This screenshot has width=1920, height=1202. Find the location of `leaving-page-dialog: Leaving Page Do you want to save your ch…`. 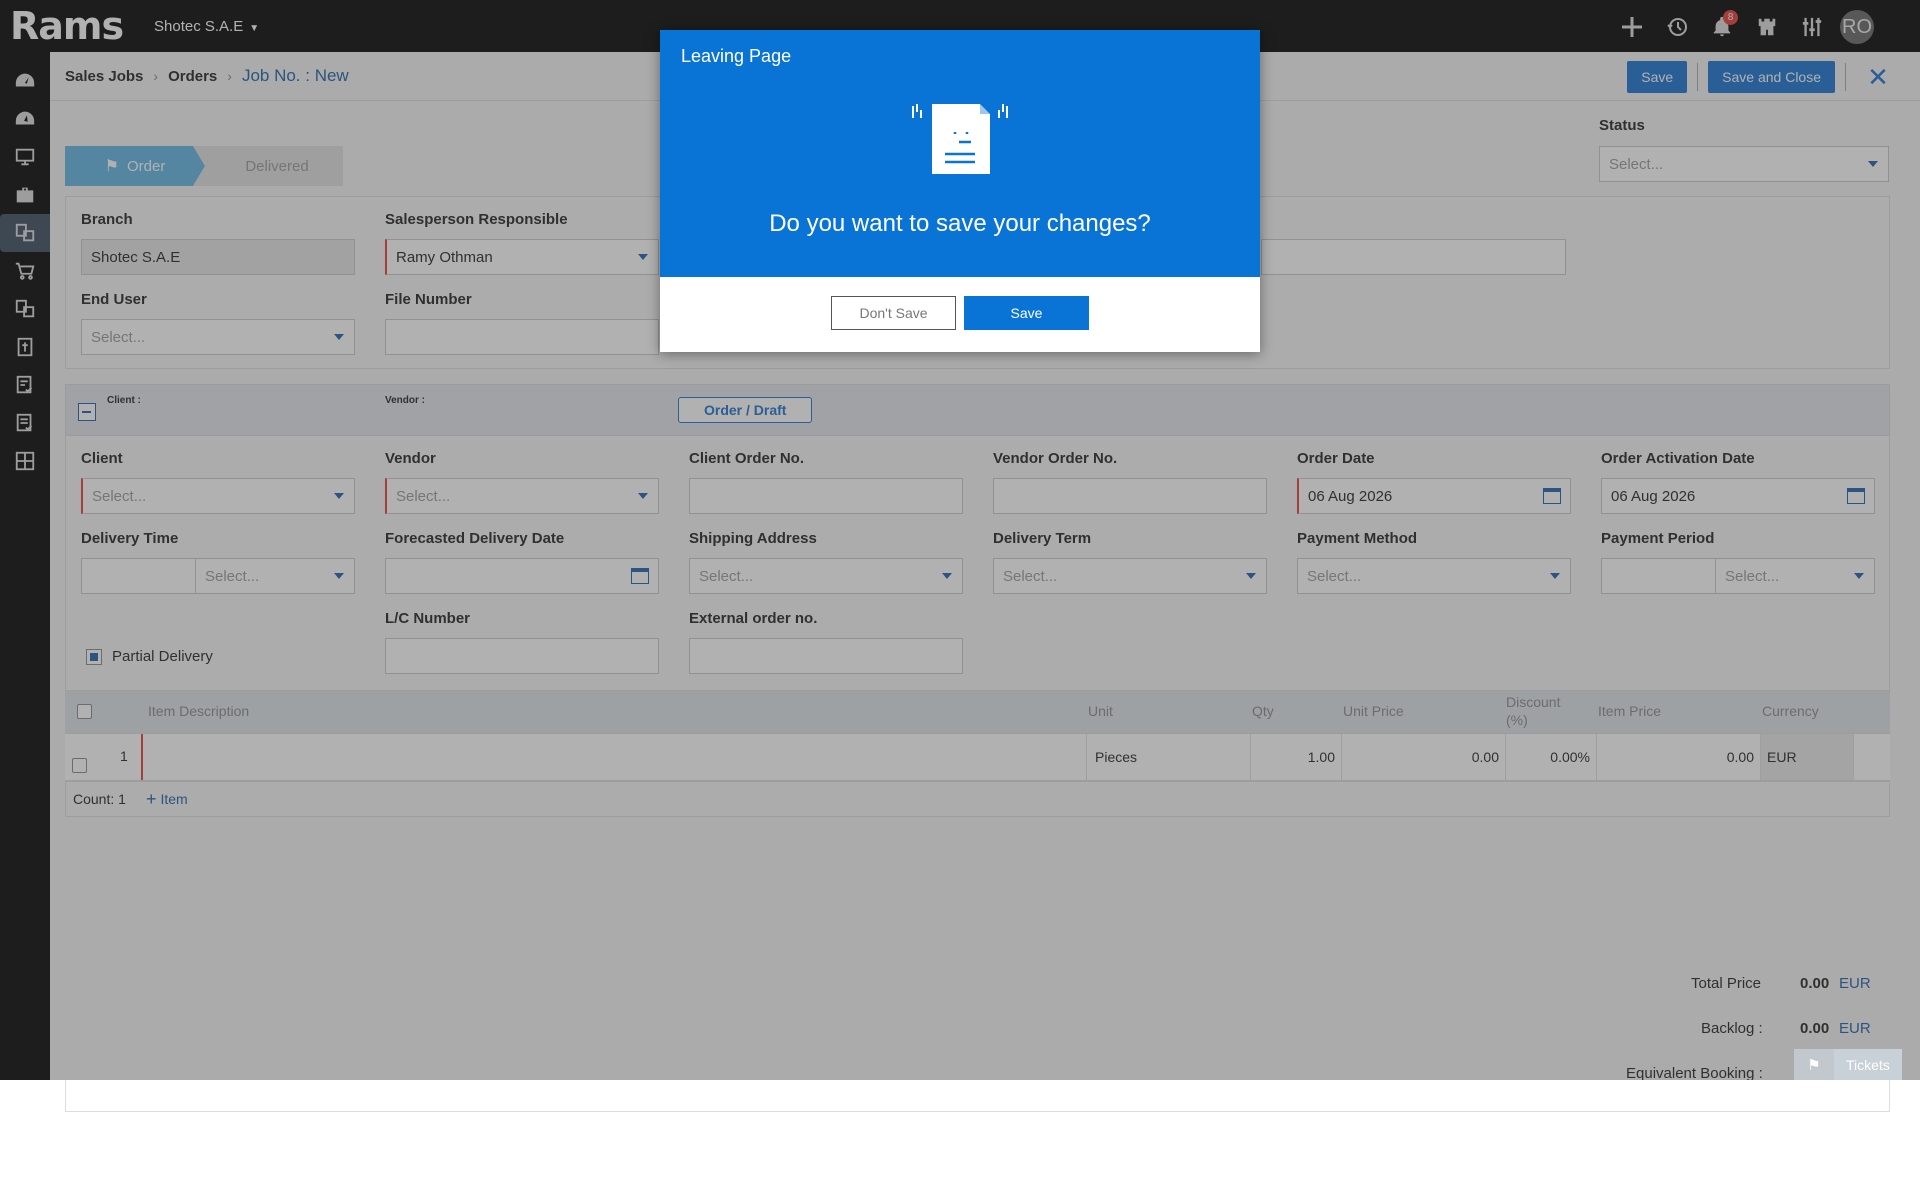

leaving-page-dialog: Leaving Page Do you want to save your ch… is located at coordinates (960, 191).